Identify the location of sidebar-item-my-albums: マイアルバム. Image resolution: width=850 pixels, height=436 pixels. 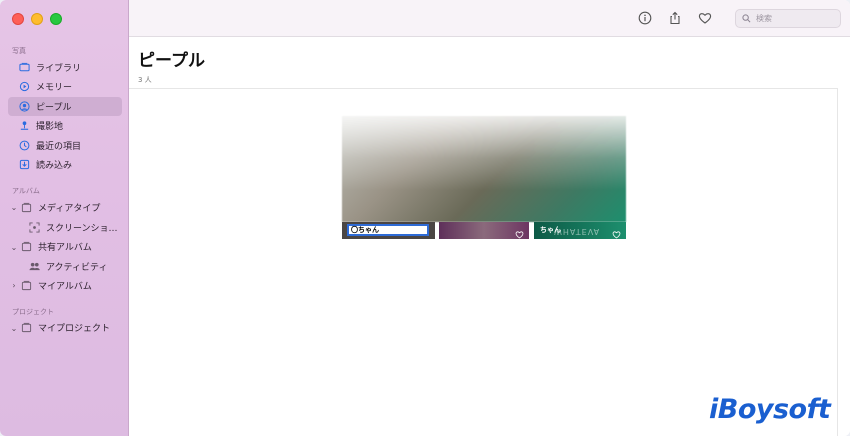
(67, 285).